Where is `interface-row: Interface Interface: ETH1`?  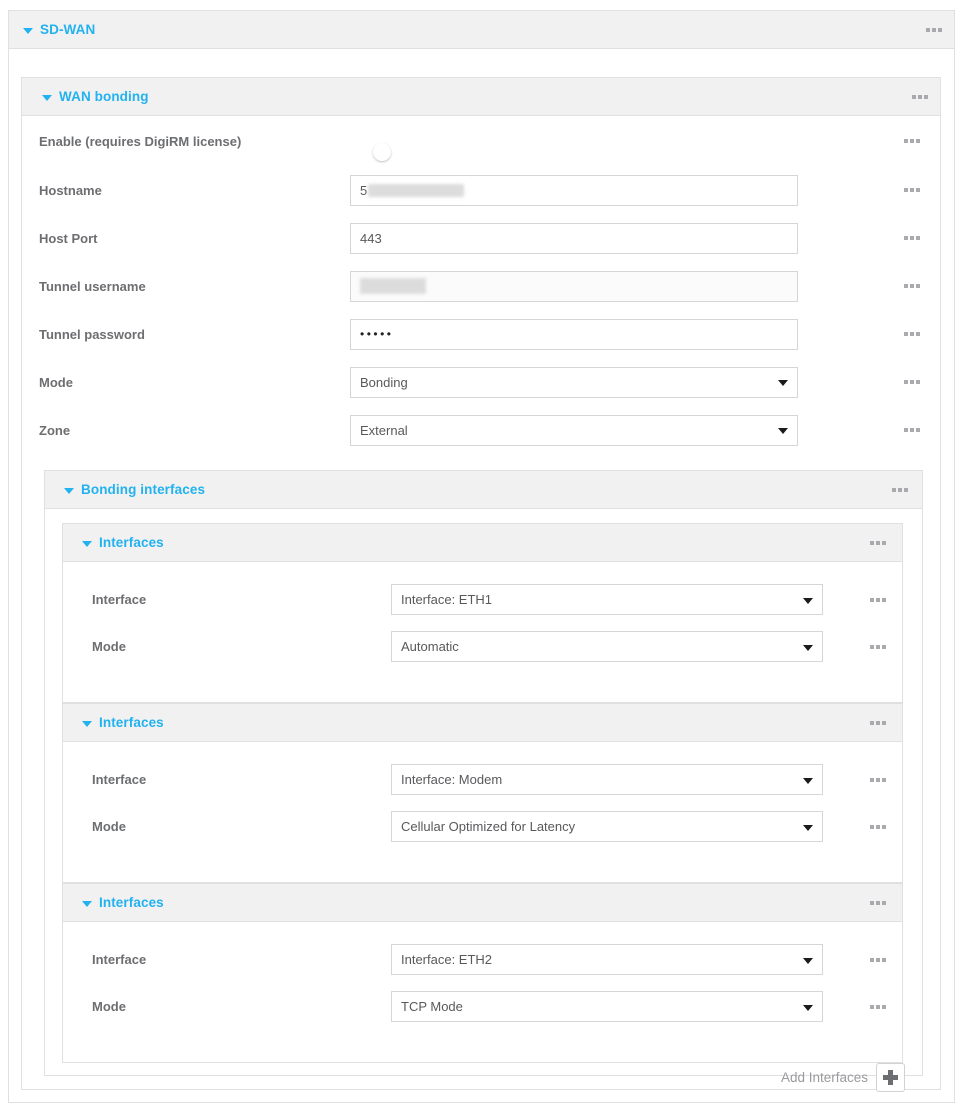 interface-row: Interface Interface: ETH1 is located at coordinates (482, 599).